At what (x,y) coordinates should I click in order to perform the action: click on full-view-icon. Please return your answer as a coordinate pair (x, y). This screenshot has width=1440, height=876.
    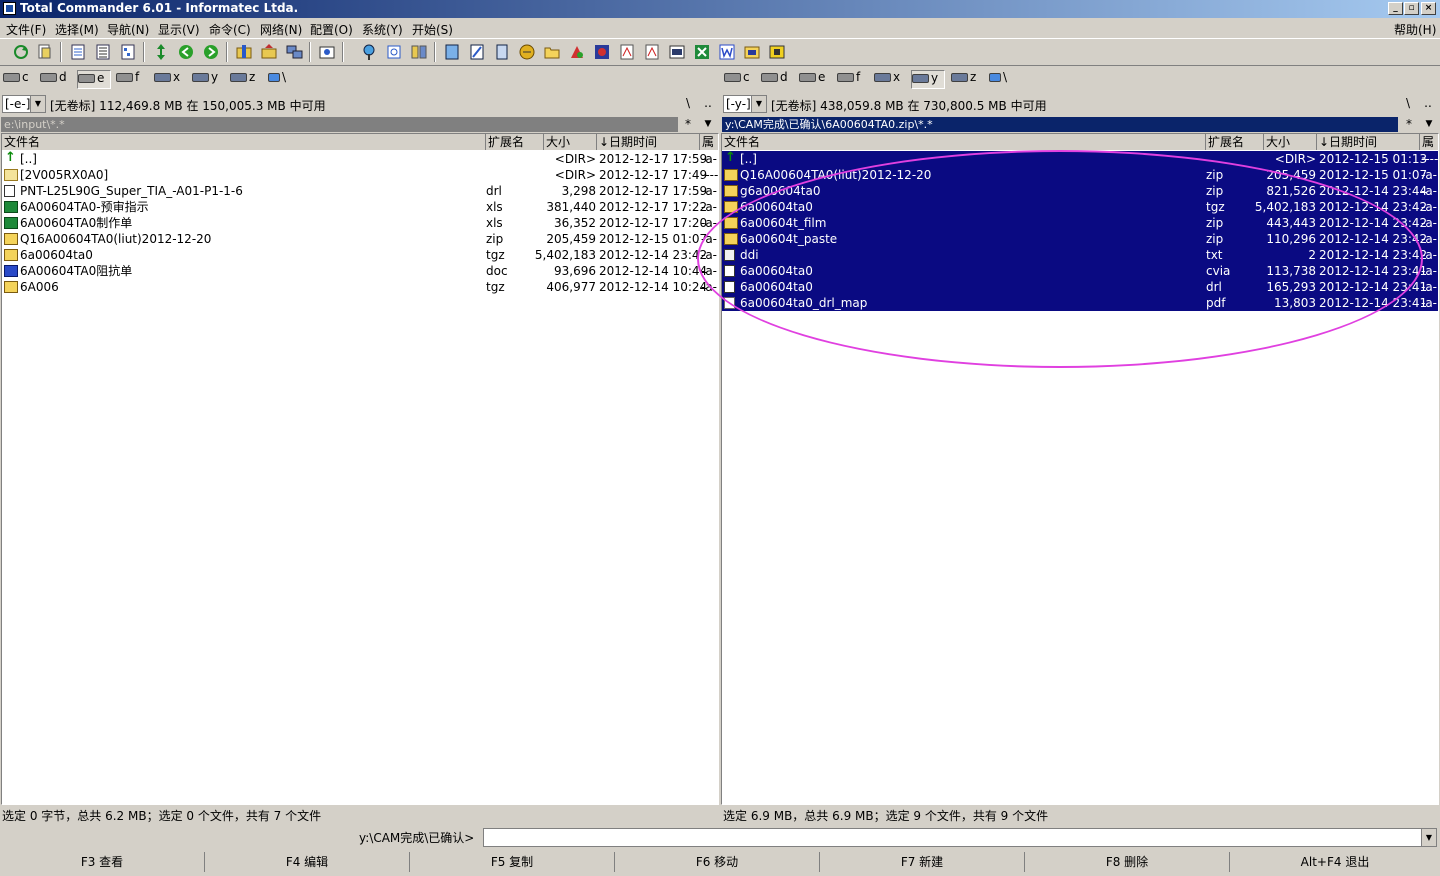
    Looking at the image, I should click on (103, 52).